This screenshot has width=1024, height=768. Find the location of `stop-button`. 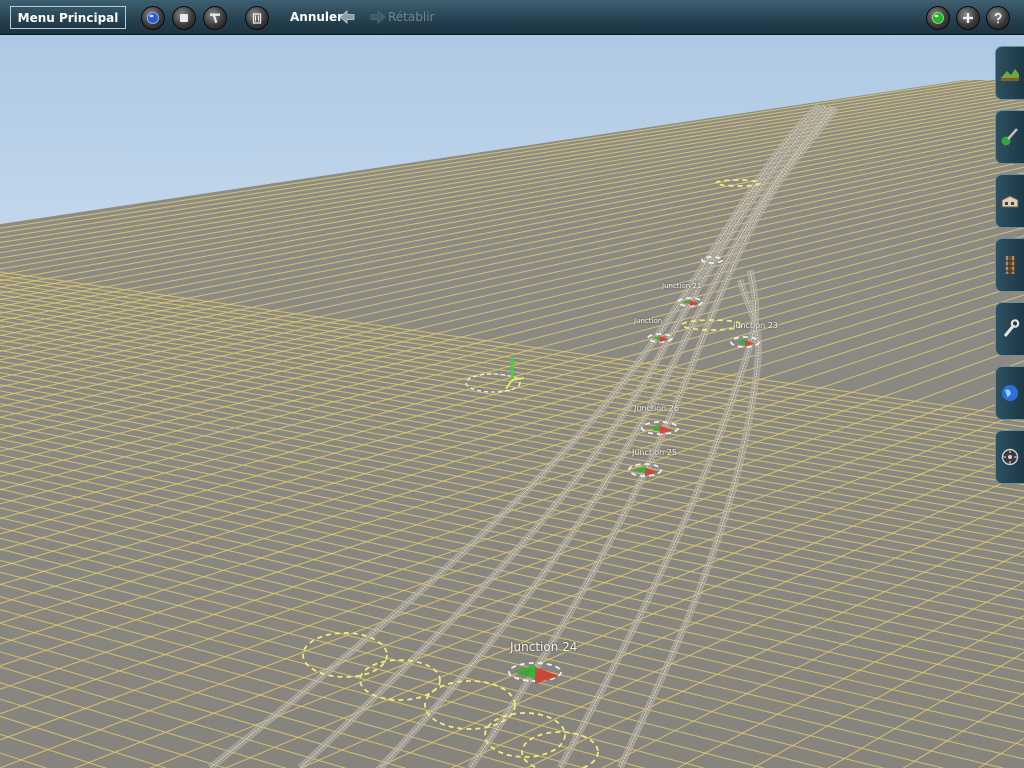

stop-button is located at coordinates (184, 18).